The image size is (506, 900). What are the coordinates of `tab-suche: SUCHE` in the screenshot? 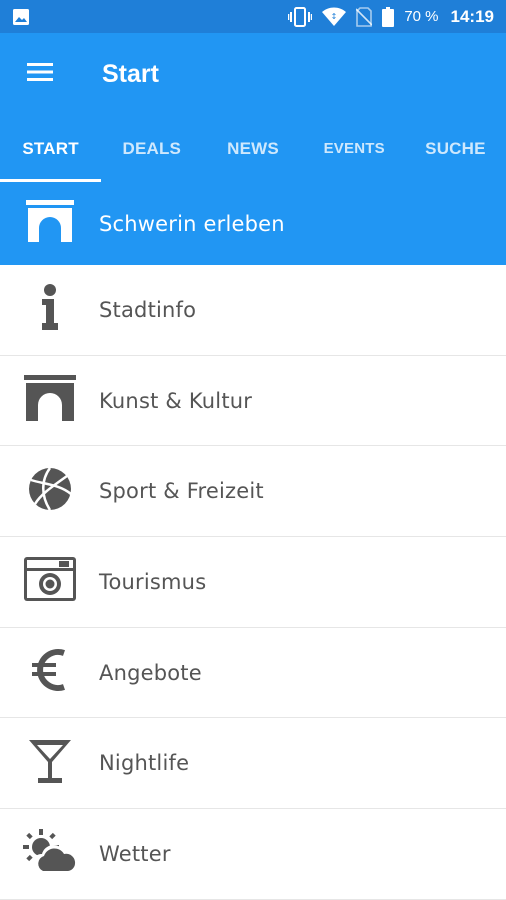 It's located at (455, 148).